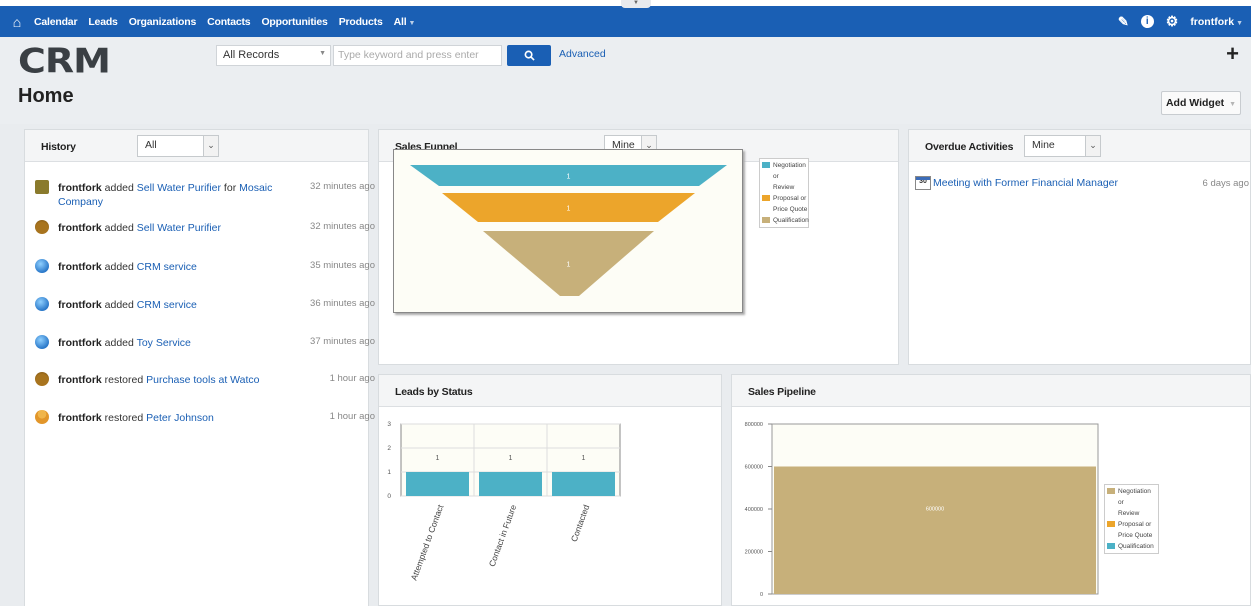 The width and height of the screenshot is (1251, 606). I want to click on nav-all-menu: All ▼, so click(405, 22).